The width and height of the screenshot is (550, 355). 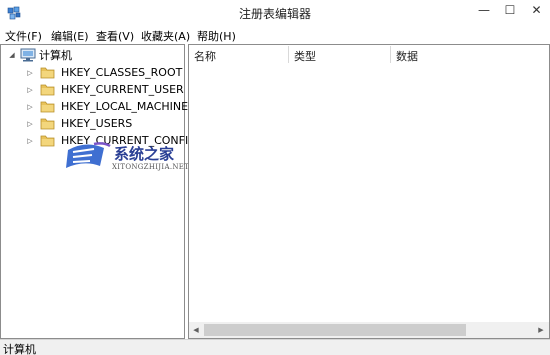 What do you see at coordinates (275, 35) in the screenshot?
I see `menu-bar: 文件(F) 编辑(E) 查看(V) 收藏夹(A) 帮助(H)` at bounding box center [275, 35].